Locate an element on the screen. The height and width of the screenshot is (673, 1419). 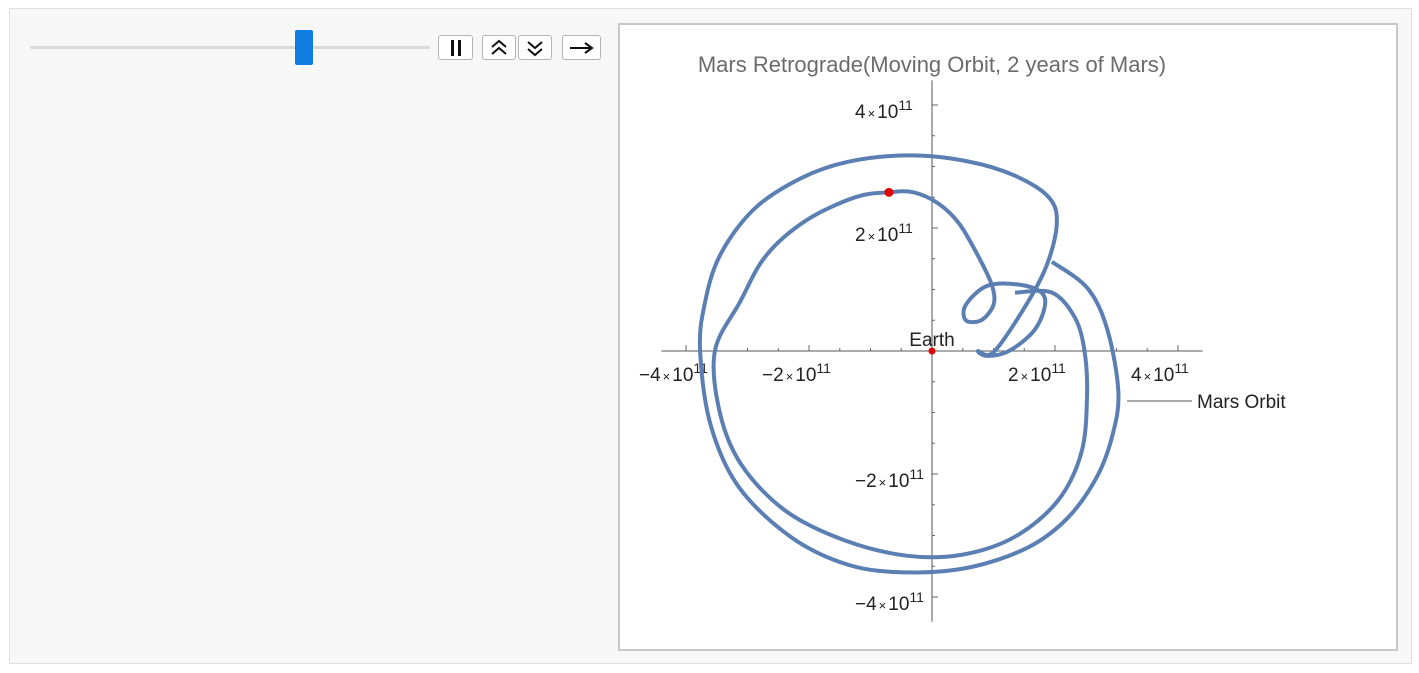
y-tick-label: 2 × 1011 is located at coordinates (884, 233).